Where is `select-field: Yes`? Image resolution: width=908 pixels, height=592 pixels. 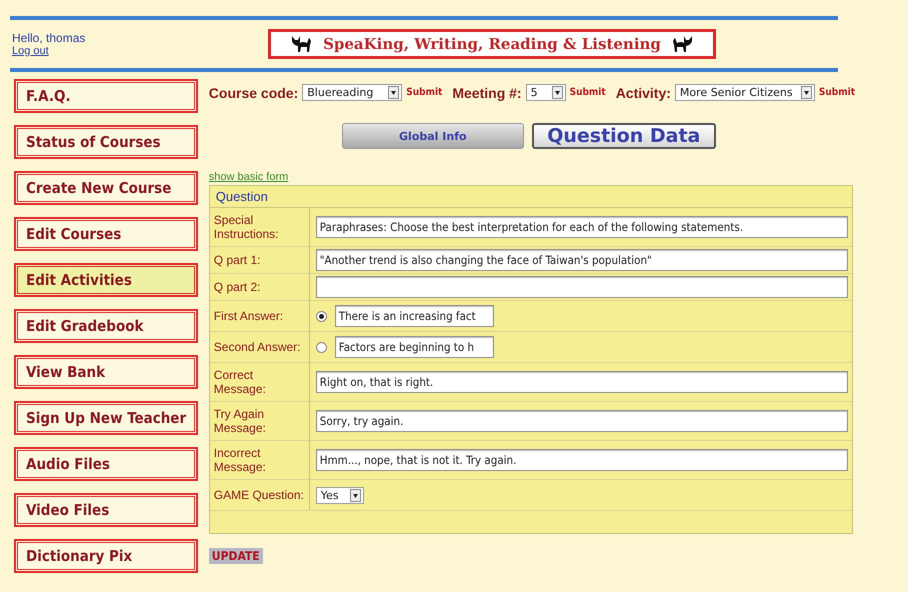
select-field: Yes is located at coordinates (340, 495).